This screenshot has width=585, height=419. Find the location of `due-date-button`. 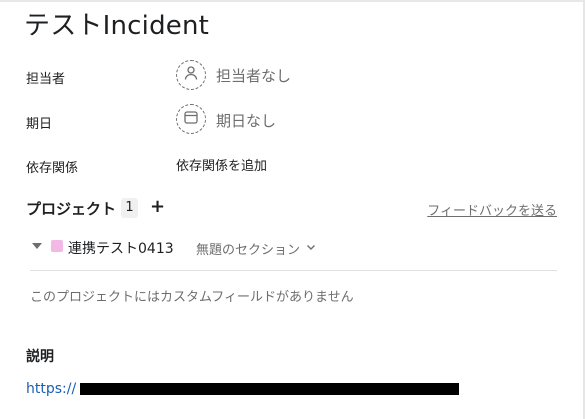

due-date-button is located at coordinates (191, 119).